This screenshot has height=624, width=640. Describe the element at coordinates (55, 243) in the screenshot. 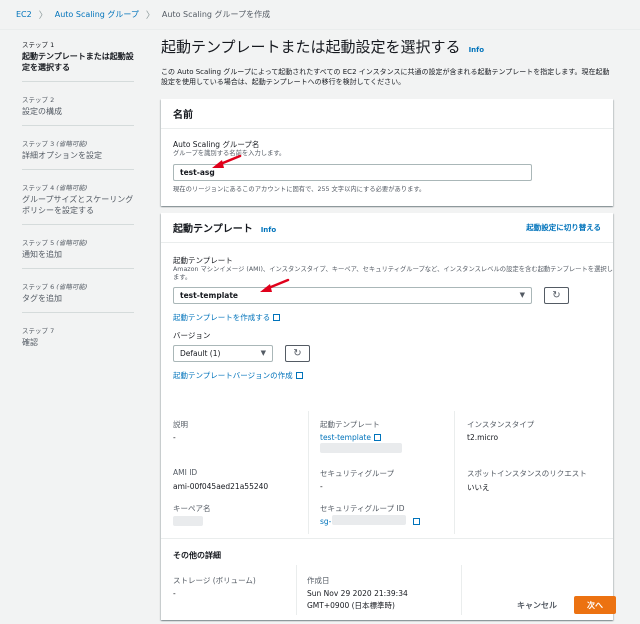

I see `step-number: ステップ 5 (省略可能)` at that location.